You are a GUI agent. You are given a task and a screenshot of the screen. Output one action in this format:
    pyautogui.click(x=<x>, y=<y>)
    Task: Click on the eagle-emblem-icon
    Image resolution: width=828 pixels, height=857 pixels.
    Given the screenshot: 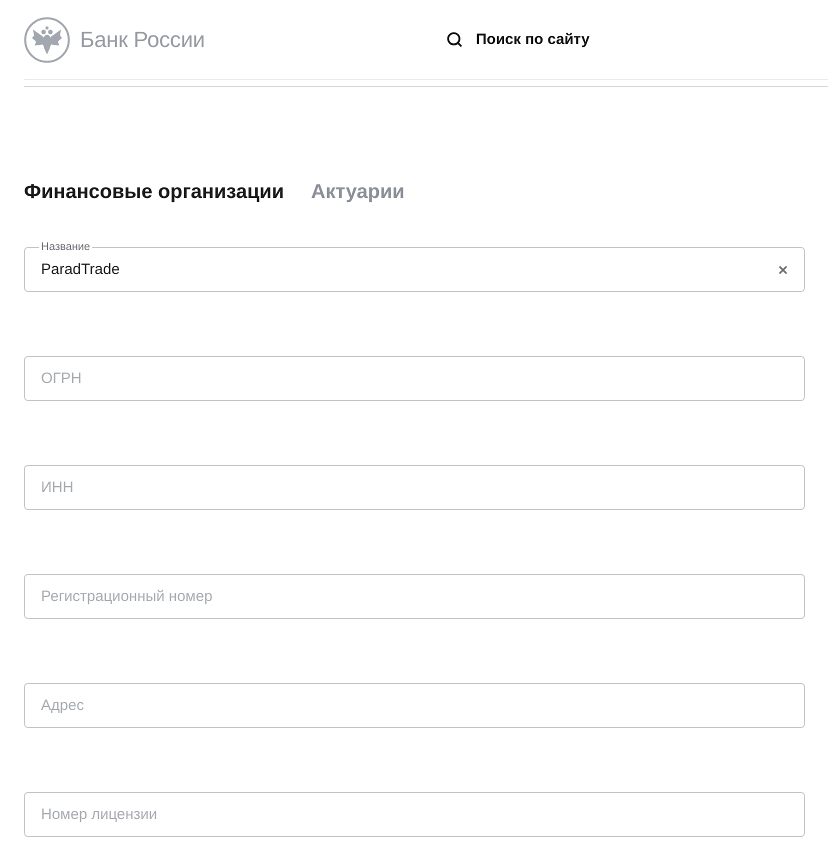 What is the action you would take?
    pyautogui.click(x=47, y=39)
    